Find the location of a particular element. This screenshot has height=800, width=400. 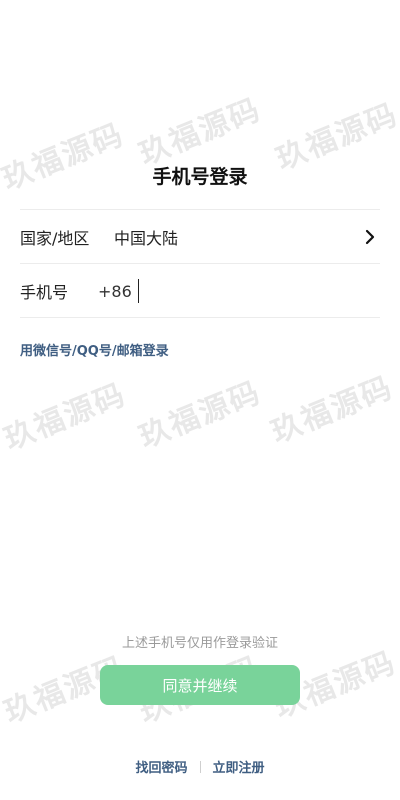

phone-input is located at coordinates (259, 291).